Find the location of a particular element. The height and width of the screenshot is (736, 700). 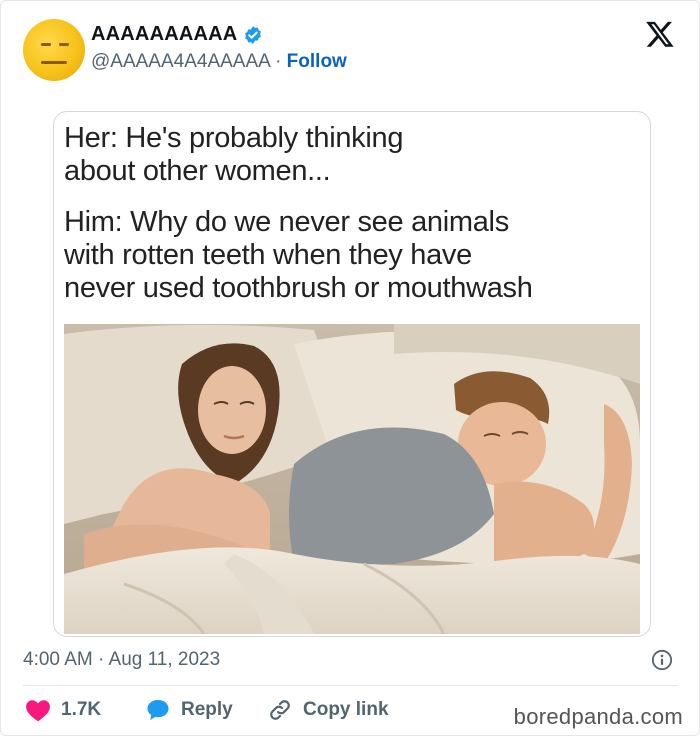

meme-line: never used toothbrush or mouthwash is located at coordinates (298, 288).